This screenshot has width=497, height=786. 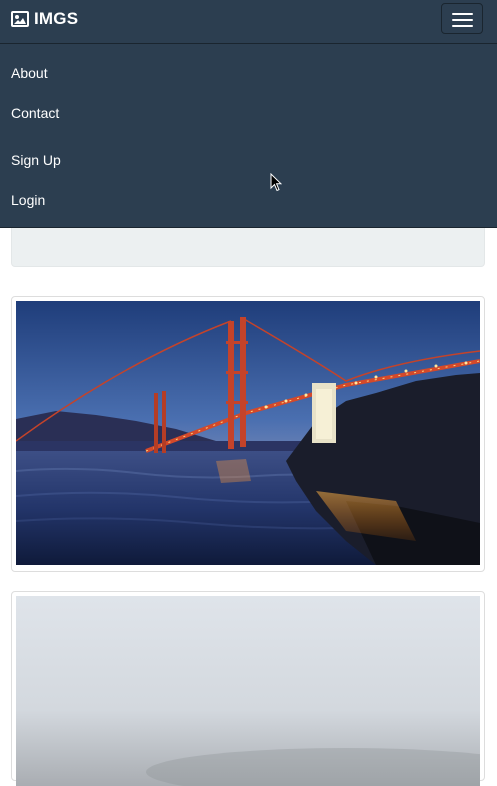 I want to click on nav-link-contact: Contact, so click(x=35, y=113).